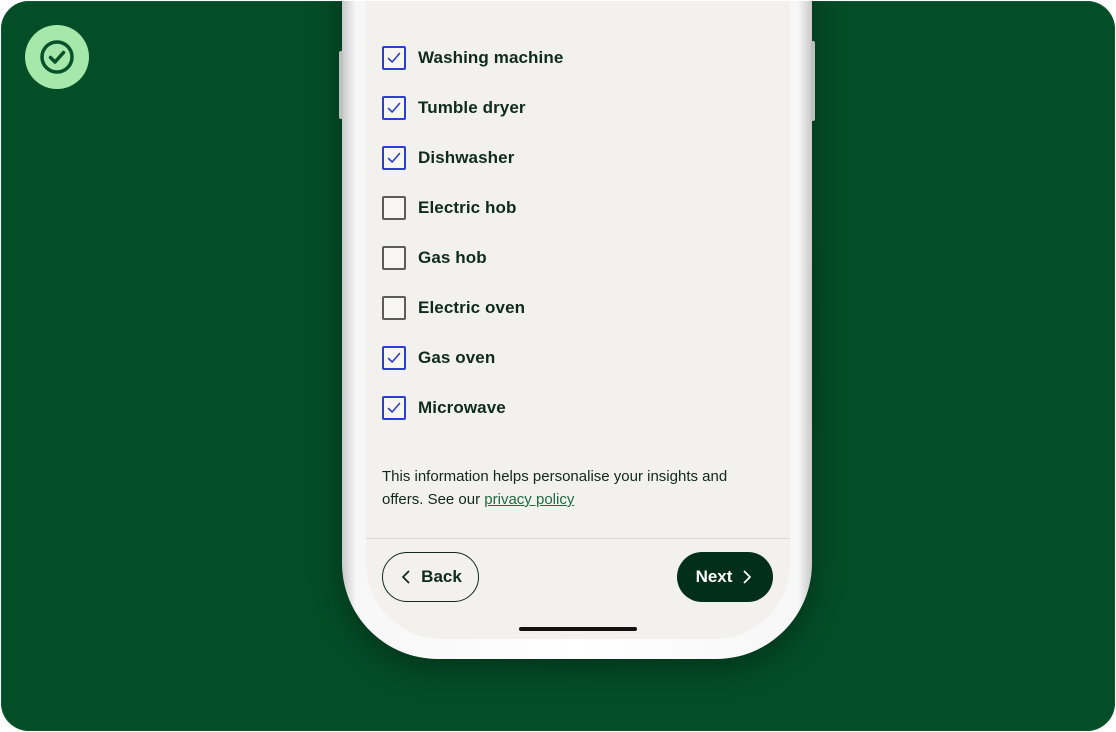 The height and width of the screenshot is (732, 1116). Describe the element at coordinates (529, 499) in the screenshot. I see `privacy-policy-link: privacy policy` at that location.